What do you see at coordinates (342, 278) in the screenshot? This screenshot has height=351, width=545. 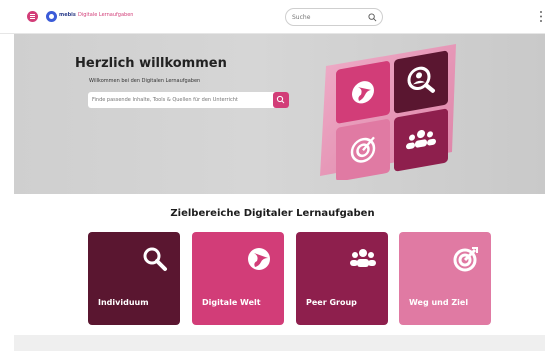 I see `card-peer-group: Peer Group` at bounding box center [342, 278].